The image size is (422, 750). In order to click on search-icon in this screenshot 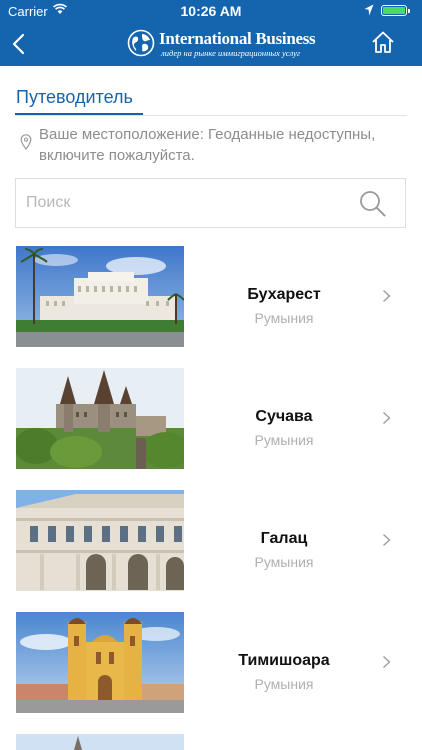, I will do `click(372, 203)`.